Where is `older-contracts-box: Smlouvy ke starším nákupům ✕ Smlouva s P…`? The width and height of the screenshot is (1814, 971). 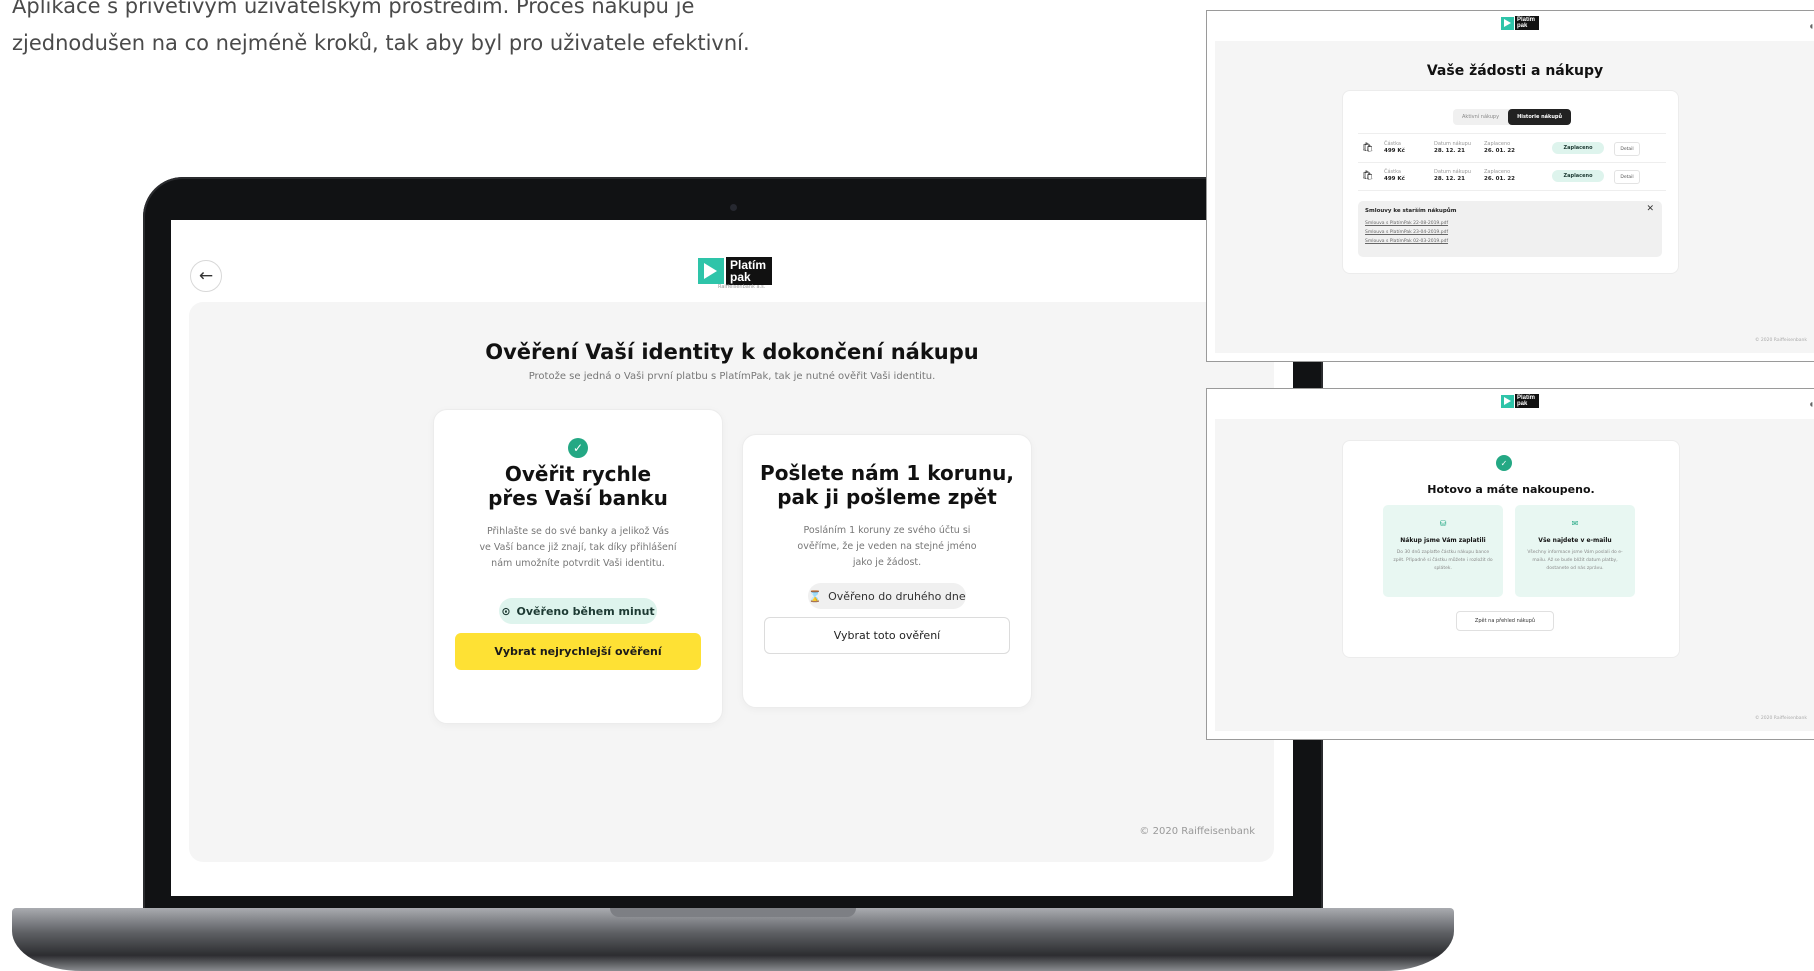
older-contracts-box: Smlouvy ke starším nákupům ✕ Smlouva s P… is located at coordinates (1510, 229).